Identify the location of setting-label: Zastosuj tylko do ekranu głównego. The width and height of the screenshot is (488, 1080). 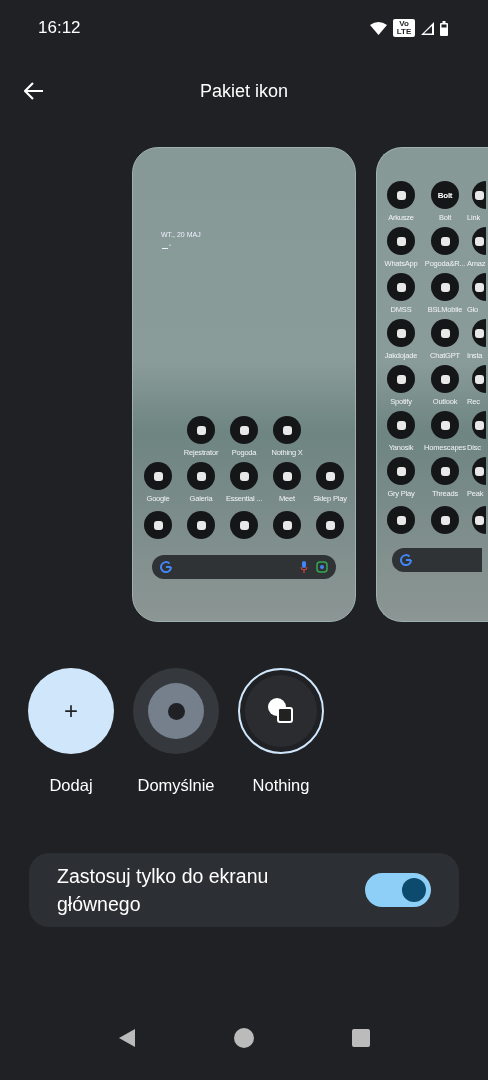
(163, 890).